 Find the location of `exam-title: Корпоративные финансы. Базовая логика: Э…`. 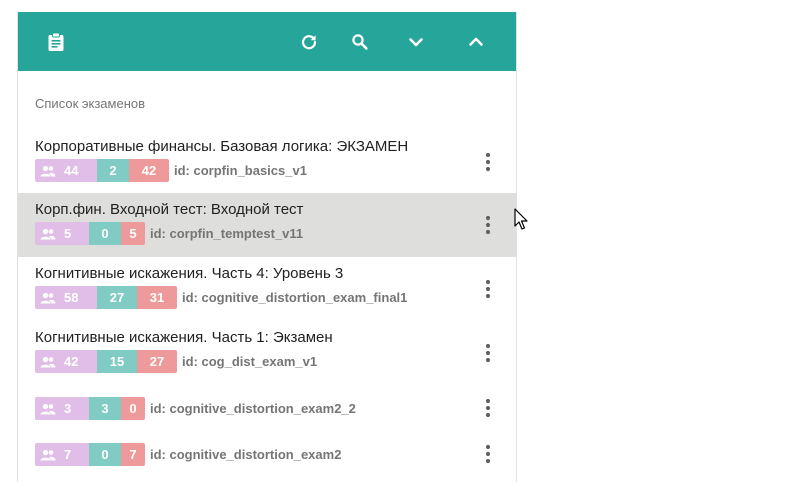

exam-title: Корпоративные финансы. Базовая логика: Э… is located at coordinates (222, 146).